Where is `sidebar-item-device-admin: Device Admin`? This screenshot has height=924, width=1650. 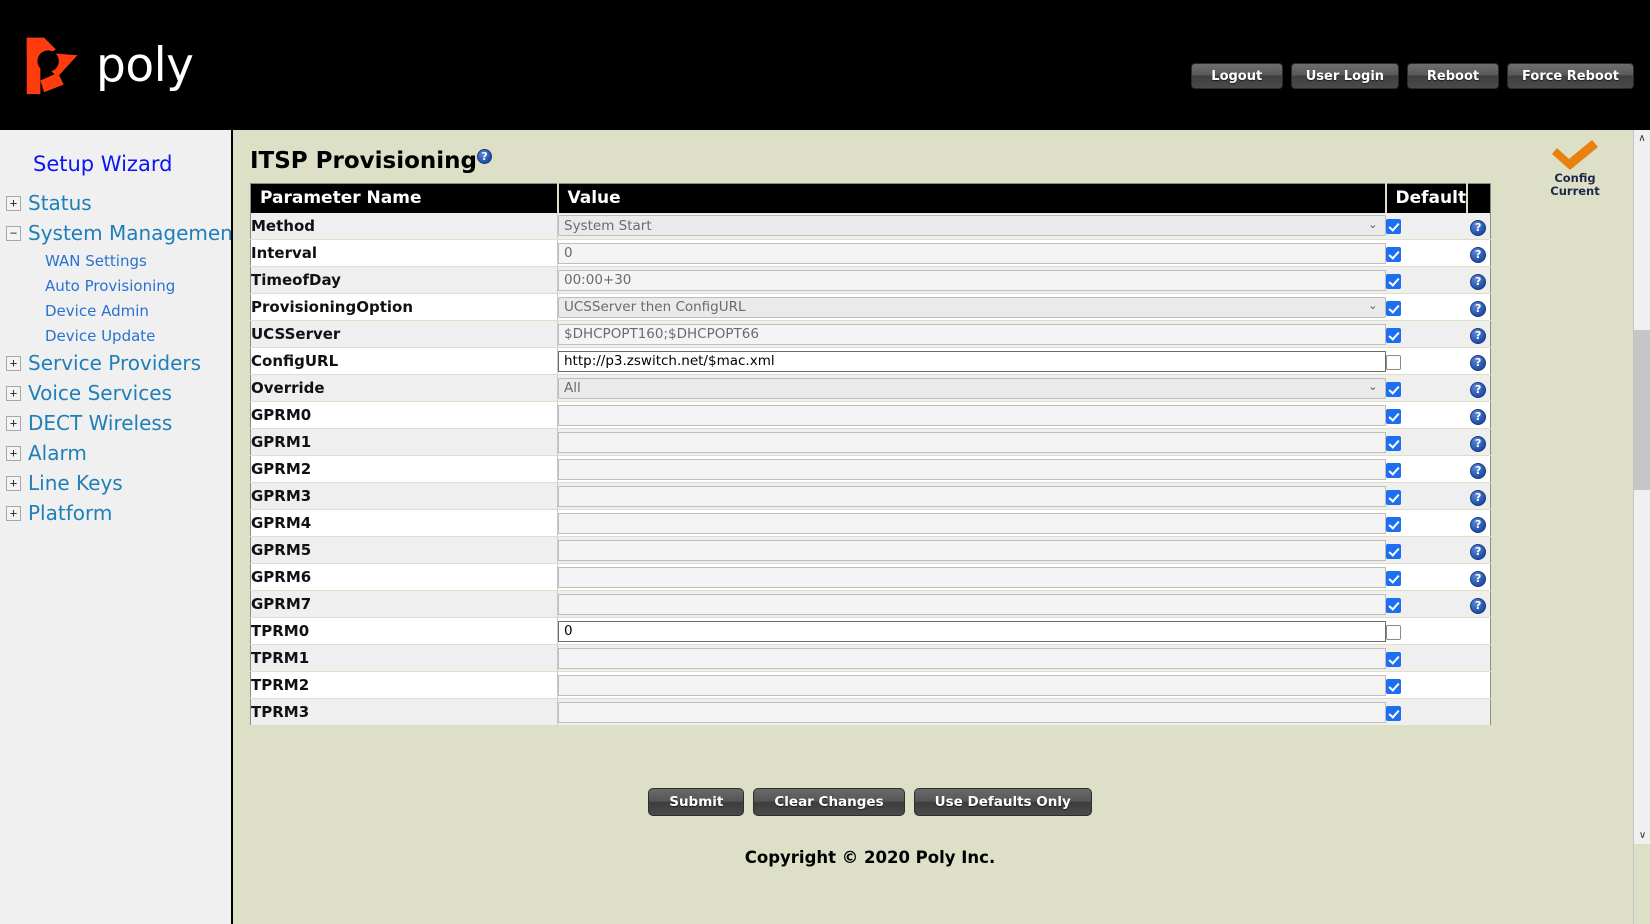
sidebar-item-device-admin: Device Admin is located at coordinates (115, 310).